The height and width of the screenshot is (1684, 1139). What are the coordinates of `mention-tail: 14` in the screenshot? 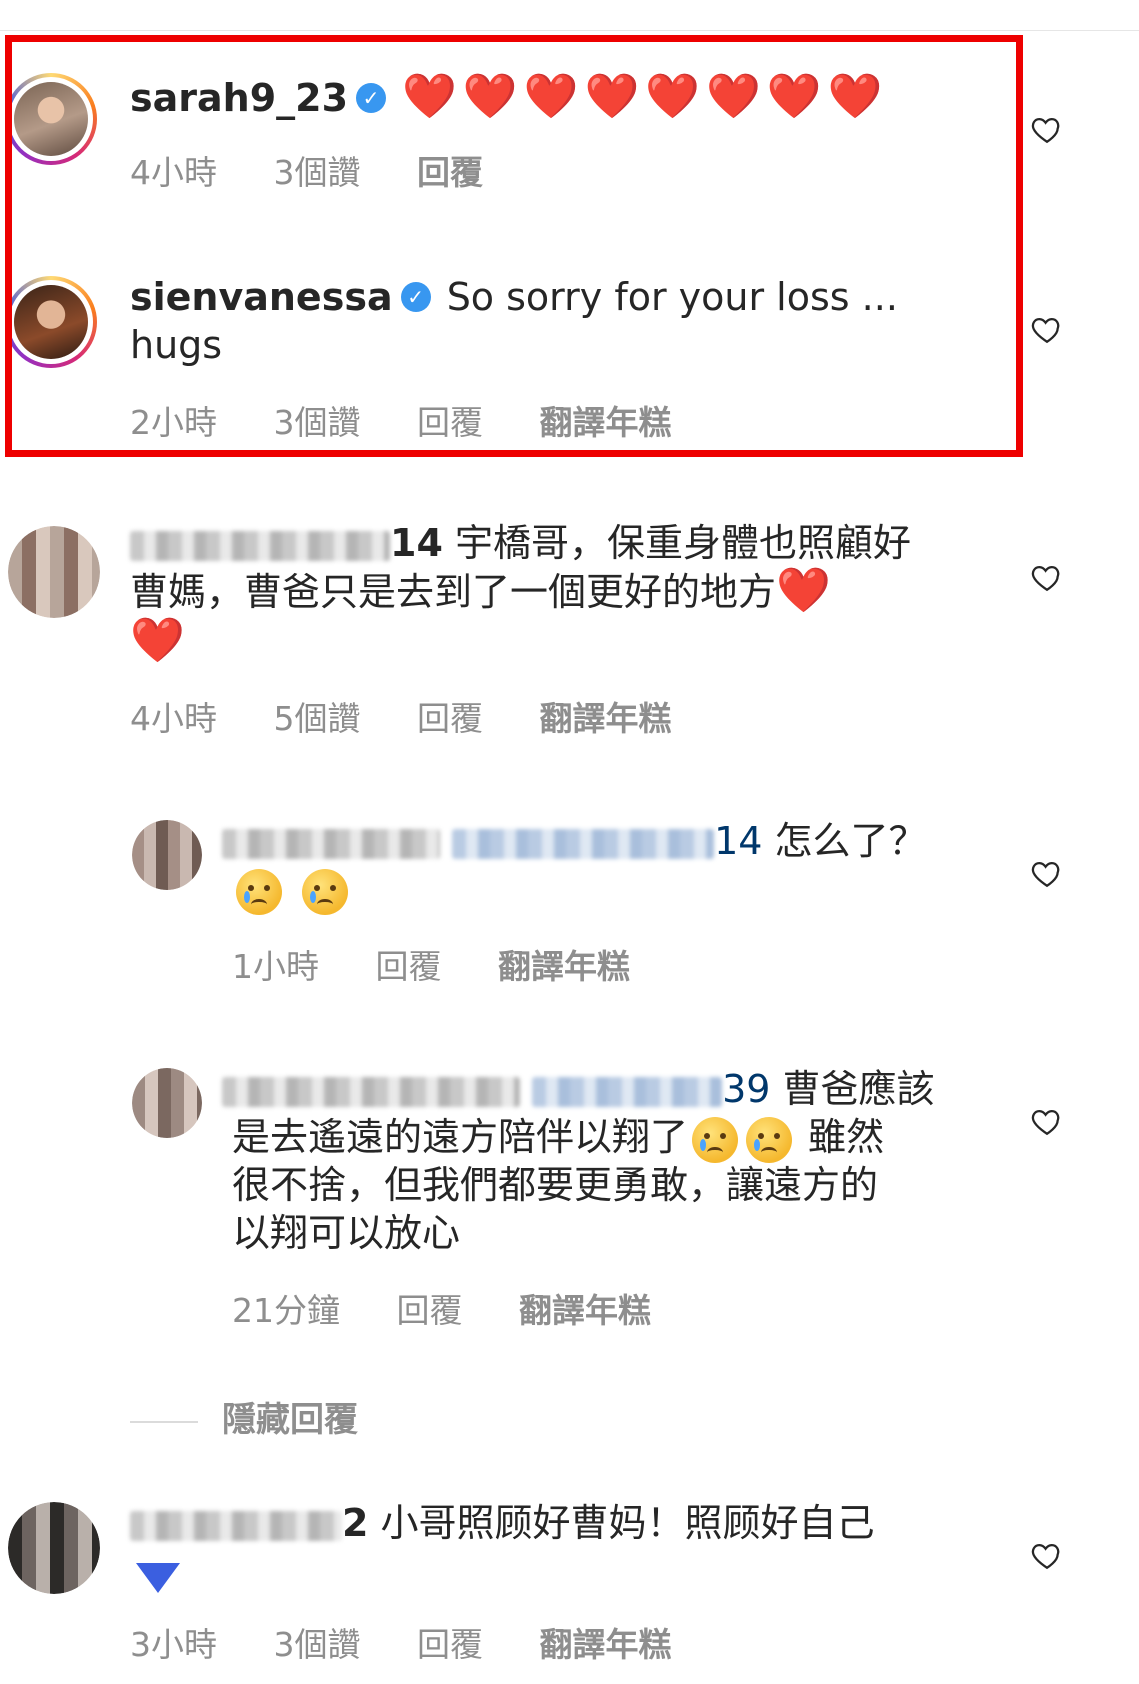 It's located at (738, 841).